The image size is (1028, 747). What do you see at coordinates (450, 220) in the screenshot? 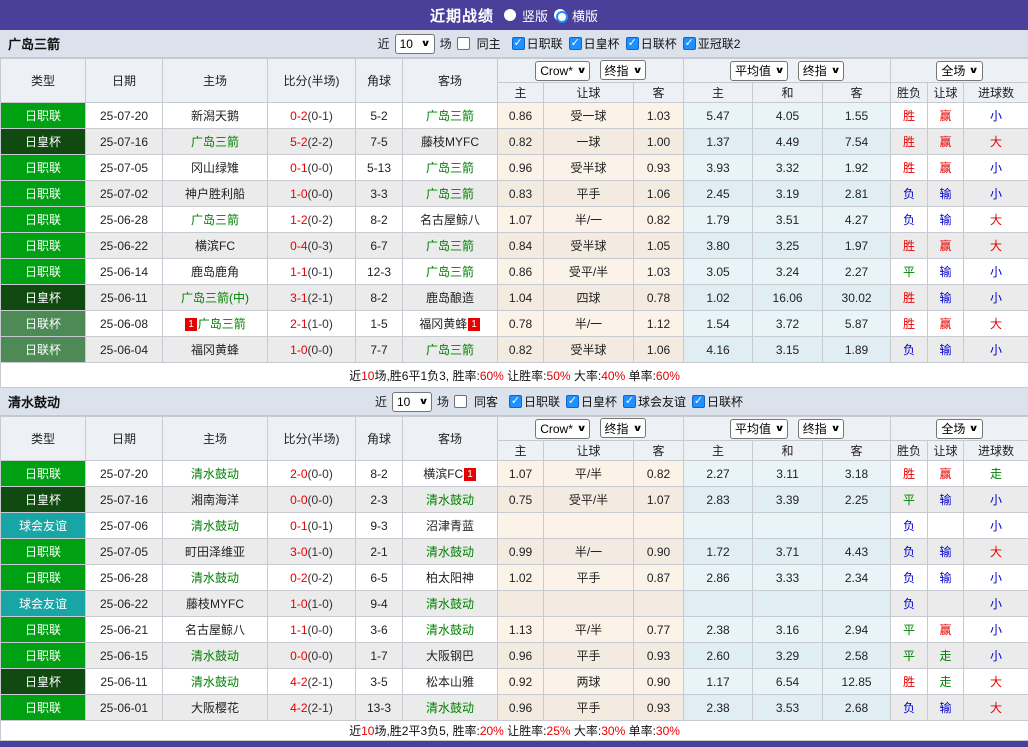
I see `away-team: 名古屋鲸八` at bounding box center [450, 220].